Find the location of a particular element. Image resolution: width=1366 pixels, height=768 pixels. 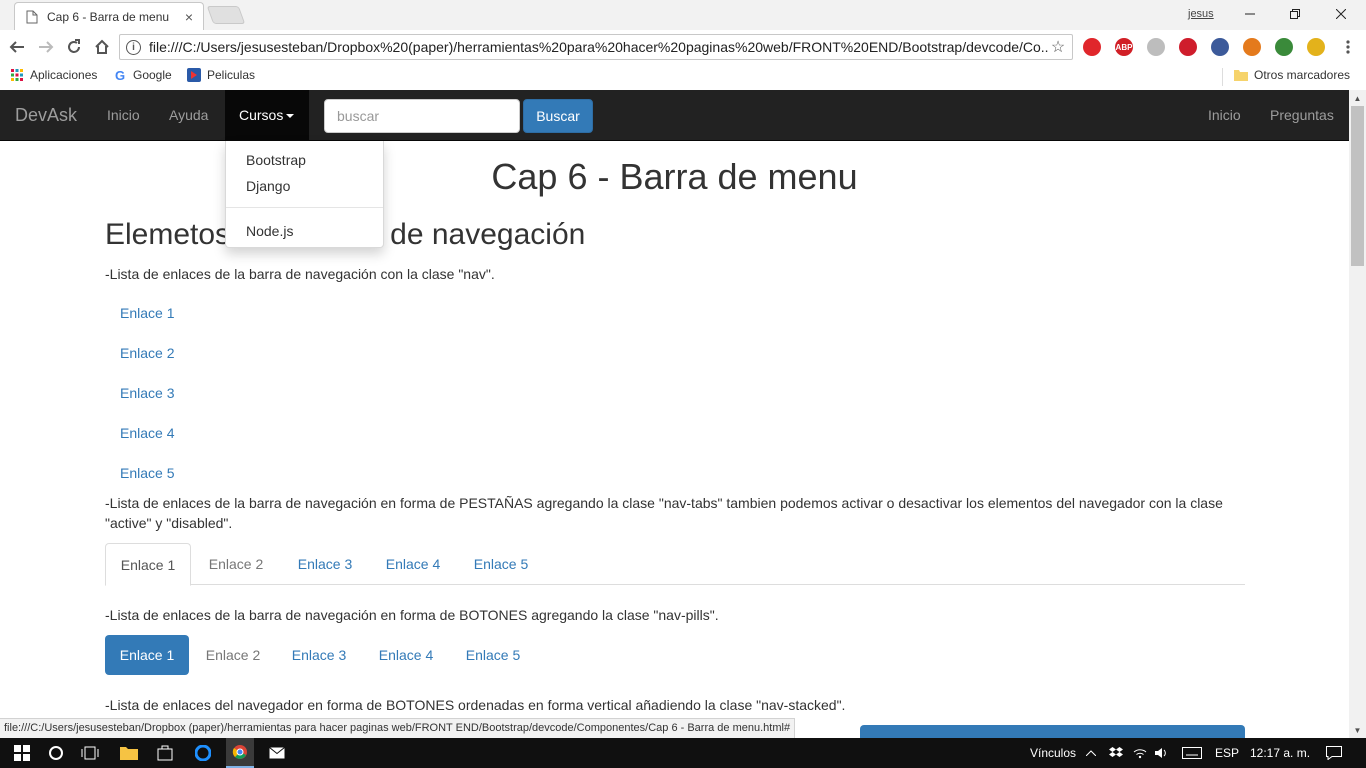

tab-enlace-4: Enlace 4 is located at coordinates (413, 564).